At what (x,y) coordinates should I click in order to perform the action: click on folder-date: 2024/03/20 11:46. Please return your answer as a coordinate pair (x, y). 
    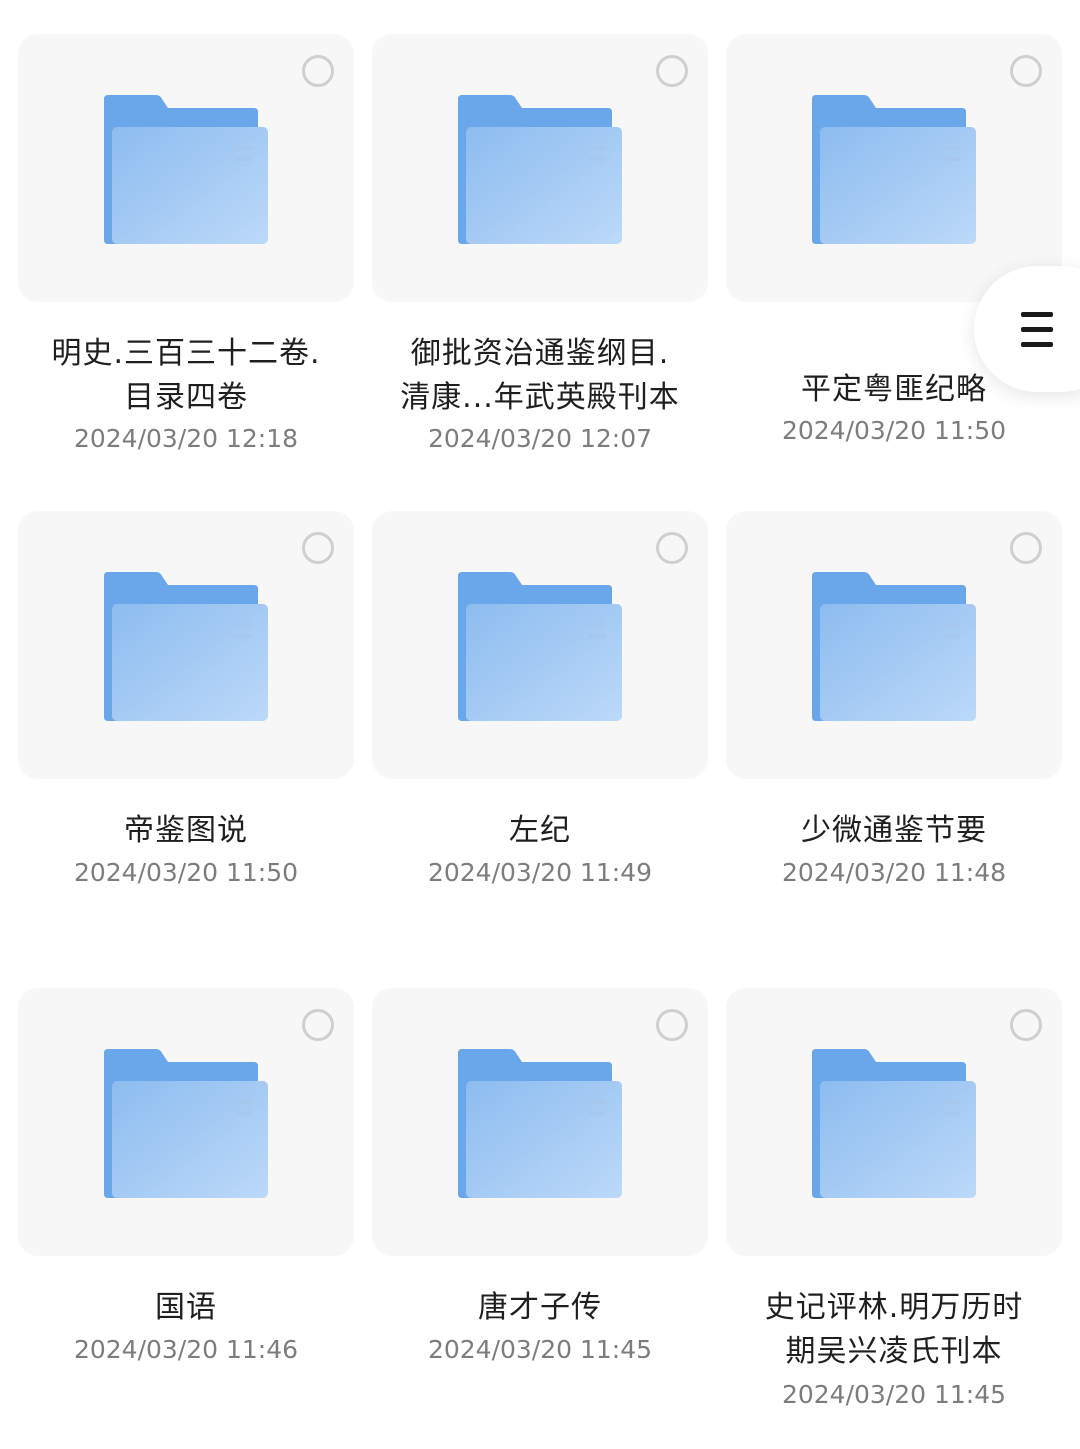
    Looking at the image, I should click on (186, 1349).